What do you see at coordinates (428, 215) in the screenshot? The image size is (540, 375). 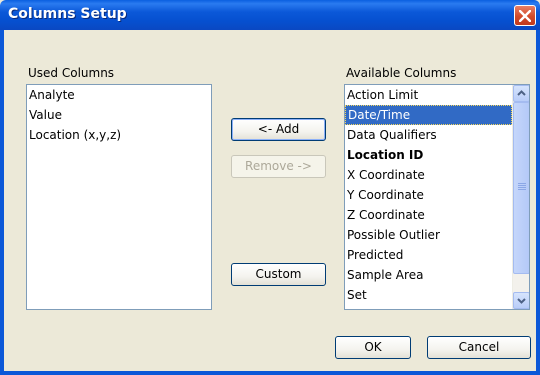 I see `available-column-item: Z Coordinate` at bounding box center [428, 215].